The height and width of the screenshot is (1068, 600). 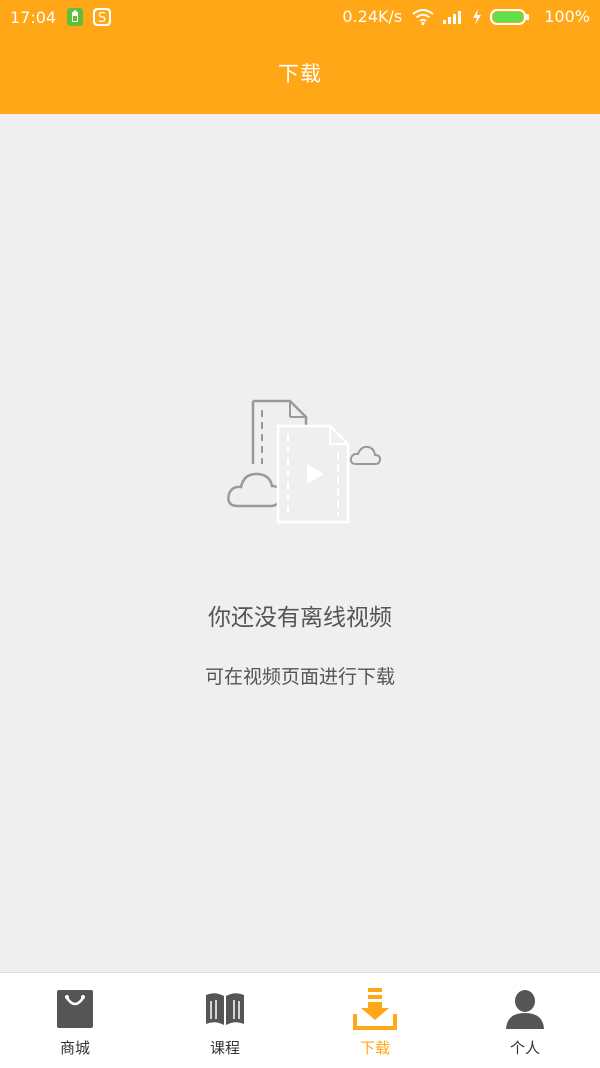 What do you see at coordinates (33, 17) in the screenshot?
I see `status-time: 17:04` at bounding box center [33, 17].